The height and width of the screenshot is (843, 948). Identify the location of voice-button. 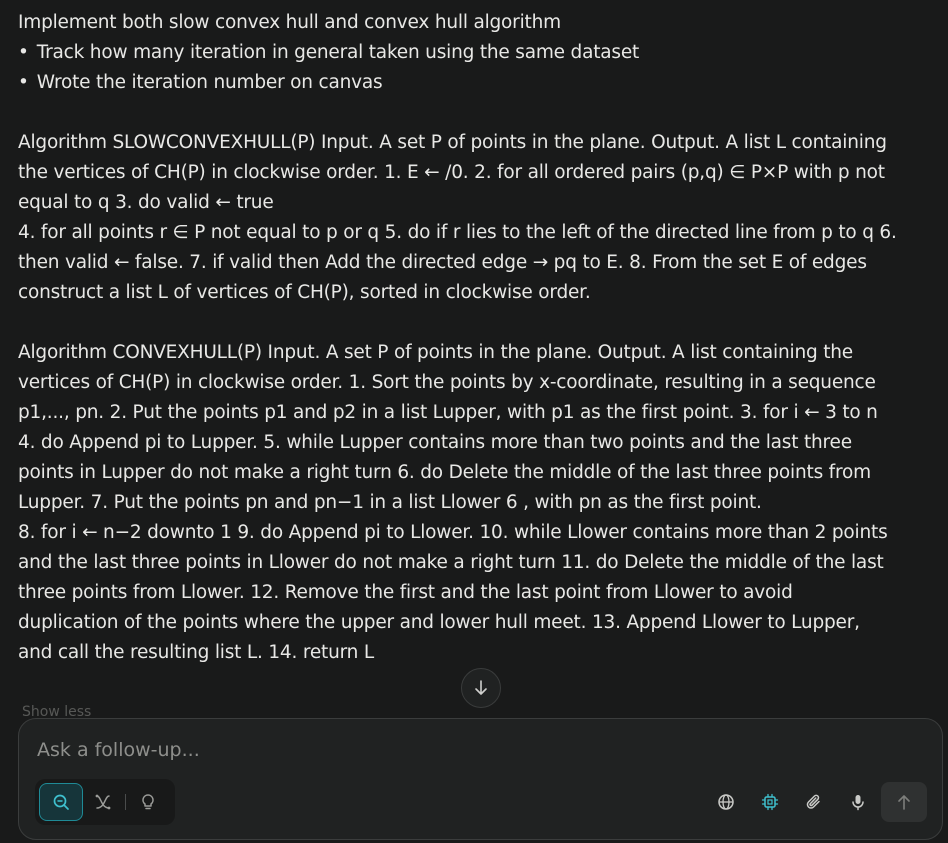
(858, 802).